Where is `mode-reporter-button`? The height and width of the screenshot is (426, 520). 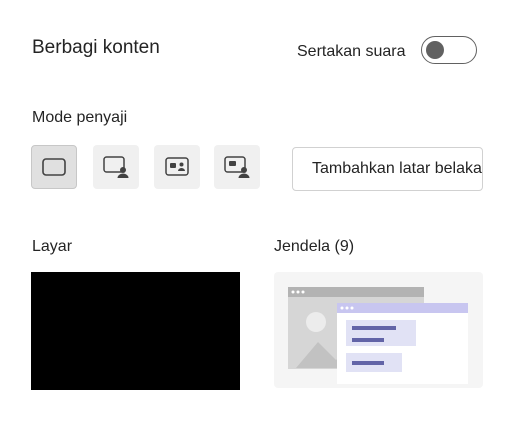 mode-reporter-button is located at coordinates (237, 167).